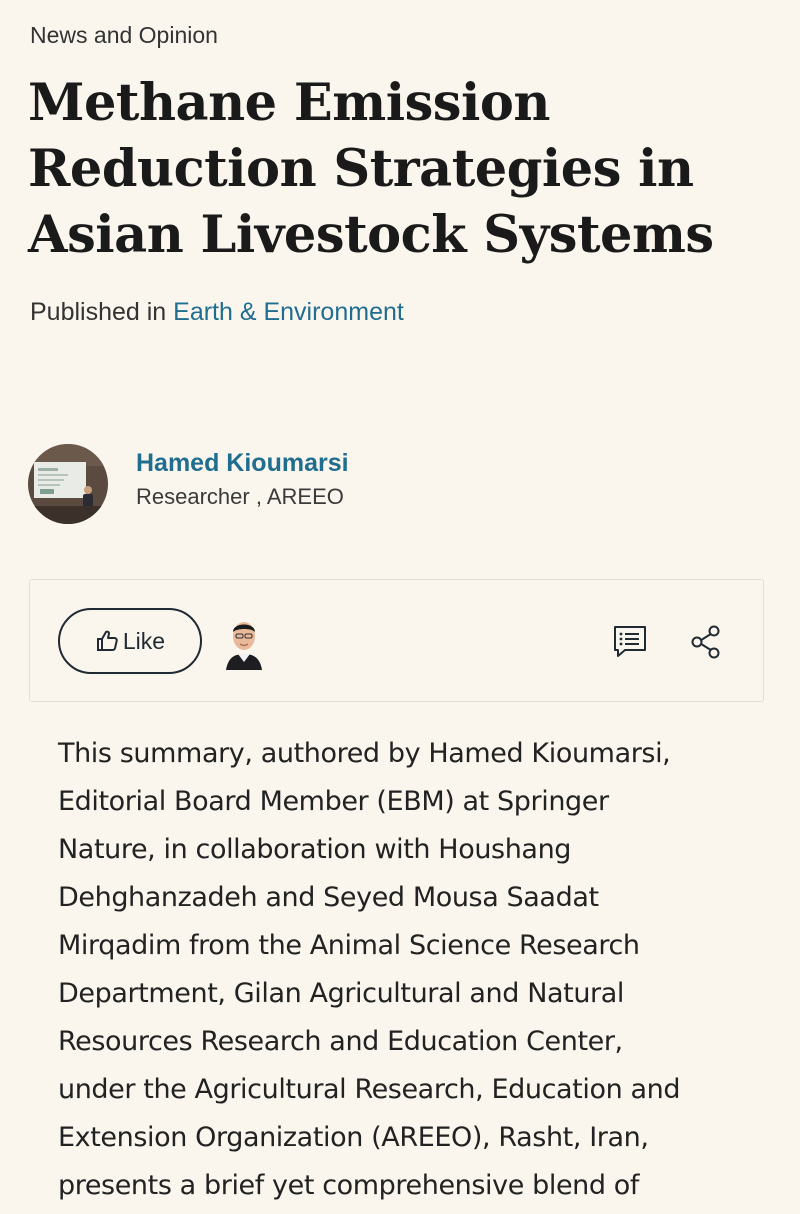  I want to click on liker-avatar, so click(244, 642).